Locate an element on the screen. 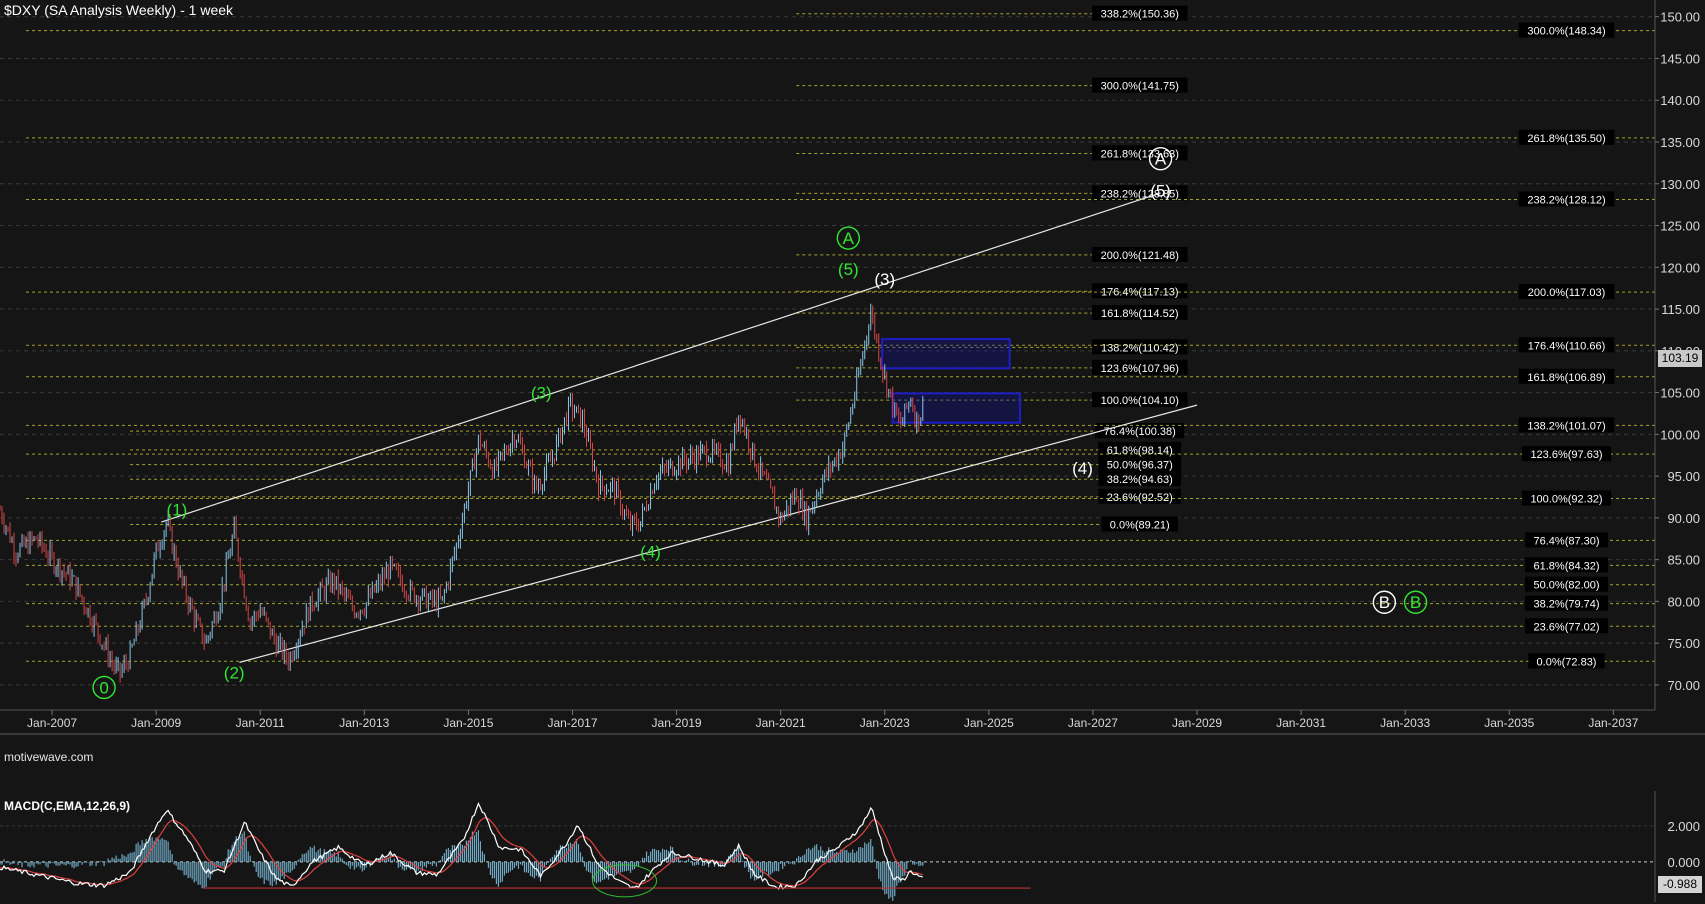 This screenshot has width=1705, height=904. price-axis-label: 80.00 is located at coordinates (1683, 601).